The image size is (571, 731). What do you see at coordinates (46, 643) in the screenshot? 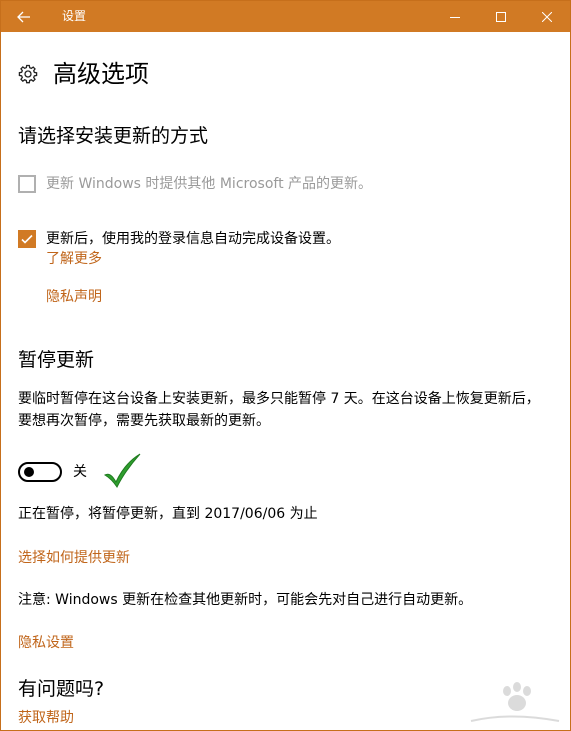
I see `privacy-settings-link: 隐私设置` at bounding box center [46, 643].